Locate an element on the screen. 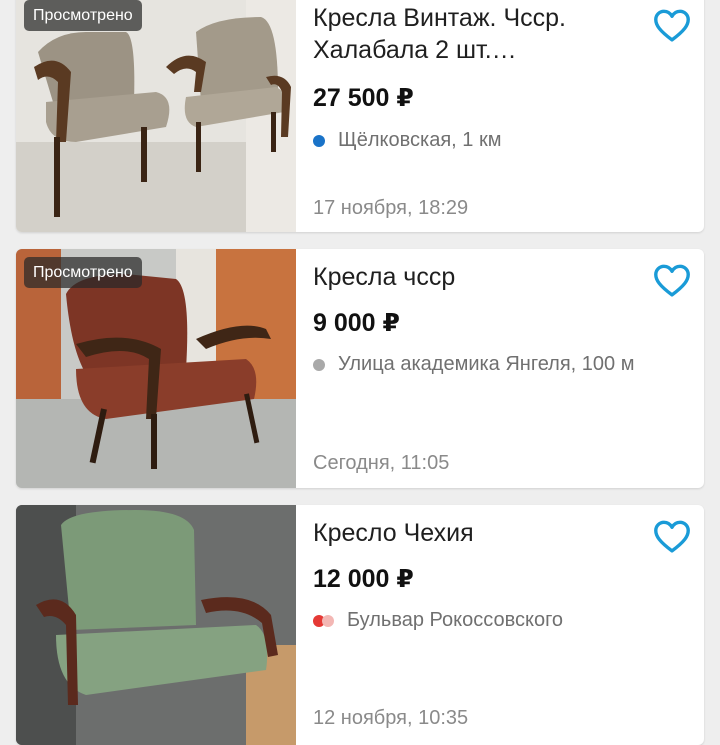 This screenshot has height=745, width=720. armchair-photo is located at coordinates (156, 625).